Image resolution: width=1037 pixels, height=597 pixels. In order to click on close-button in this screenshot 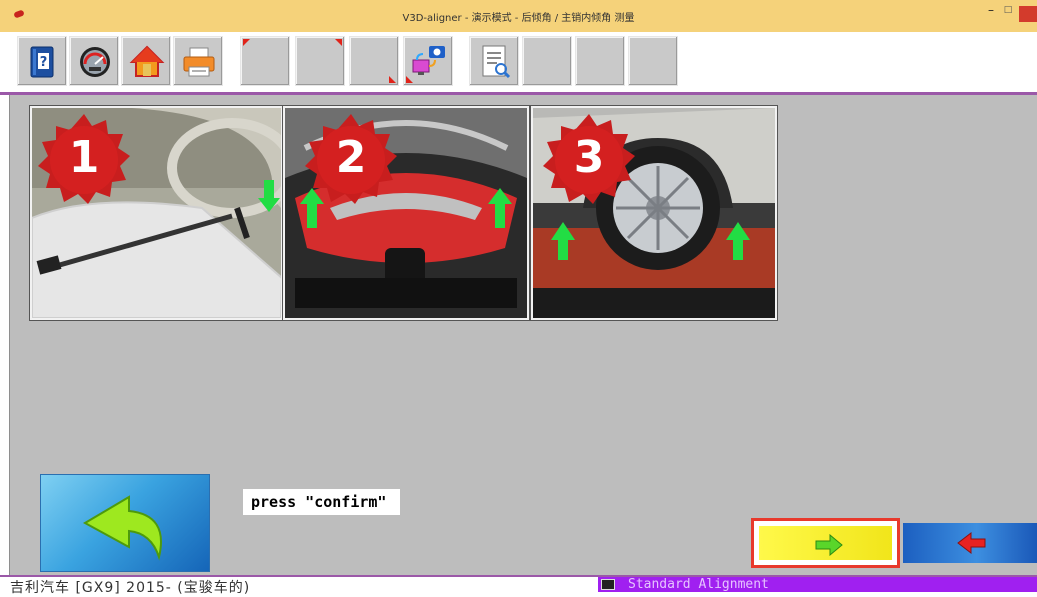, I will do `click(1028, 14)`.